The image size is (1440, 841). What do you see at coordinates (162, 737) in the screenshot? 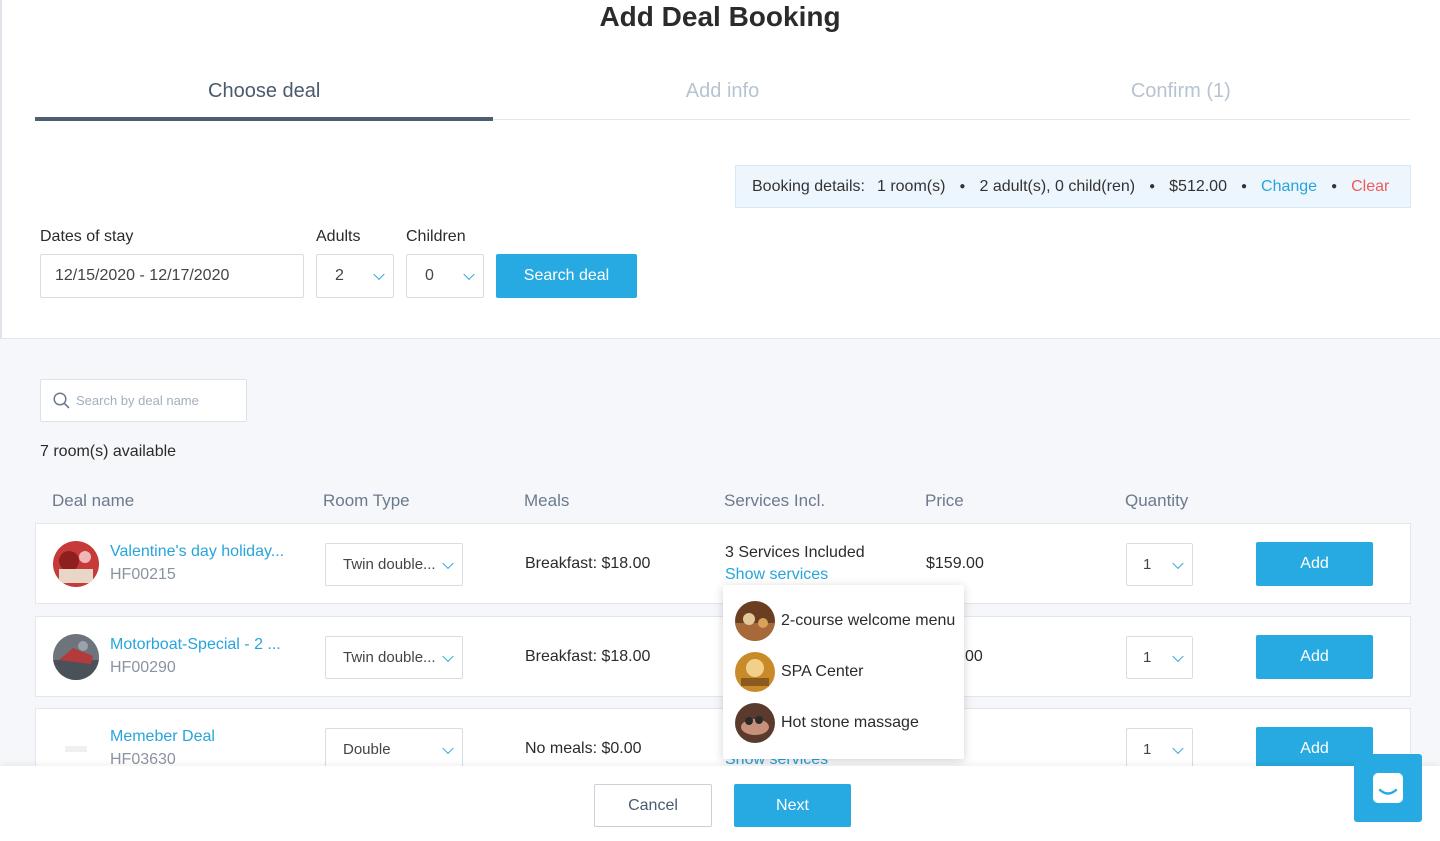
I see `deal-name-link: Memeber Deal` at bounding box center [162, 737].